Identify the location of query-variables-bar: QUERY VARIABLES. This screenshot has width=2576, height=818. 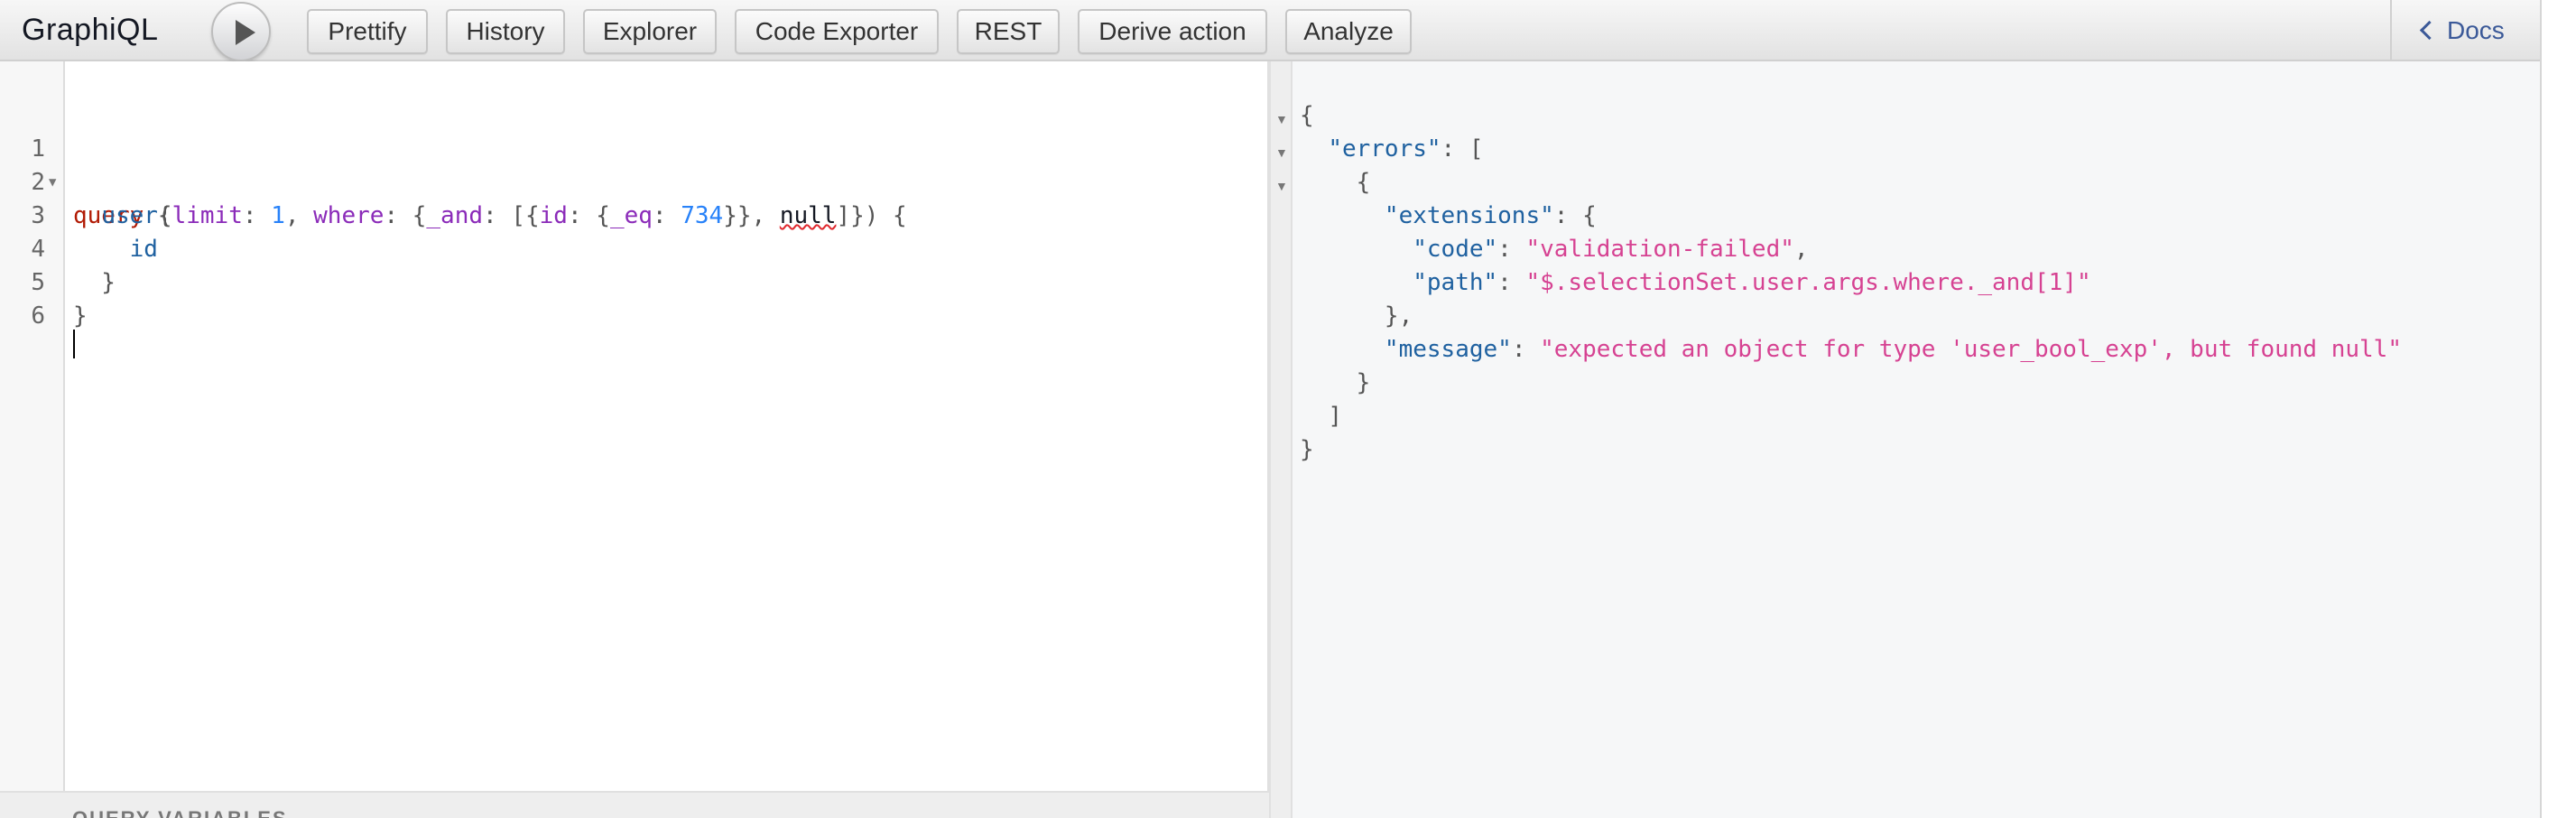
(634, 804).